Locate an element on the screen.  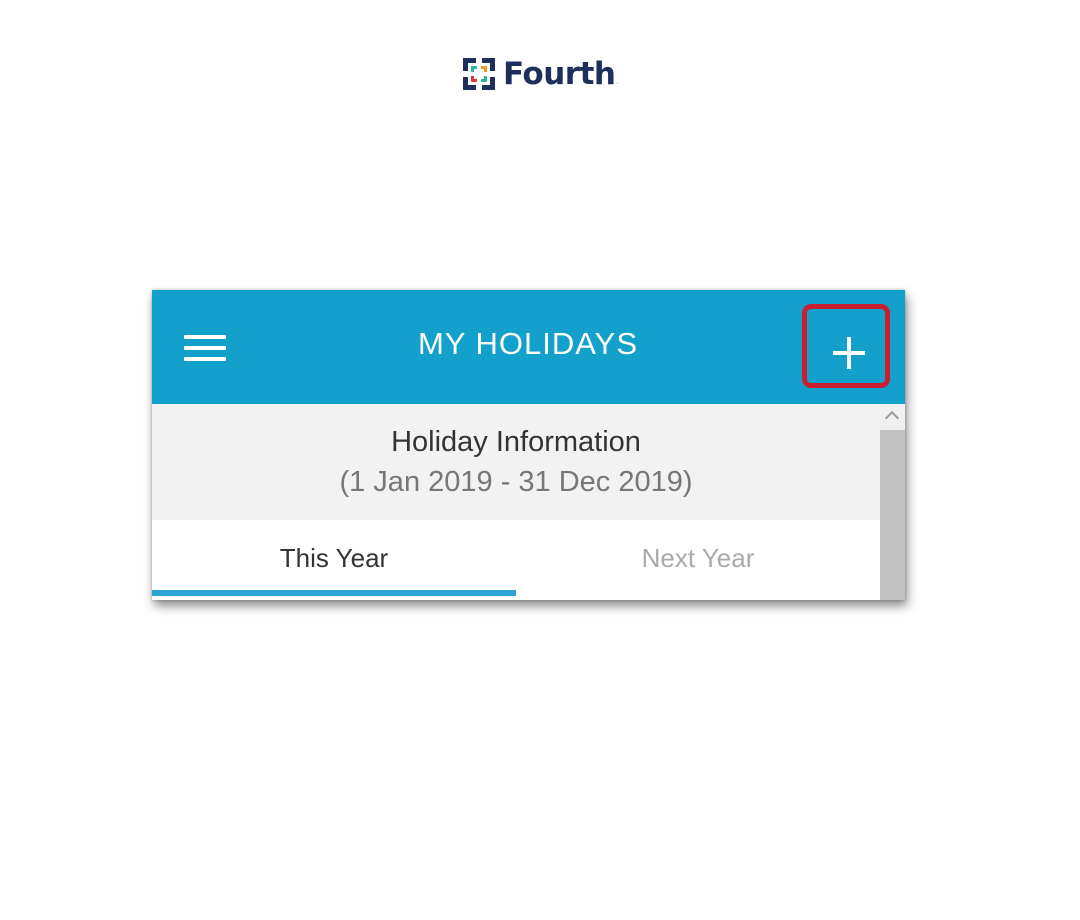
holiday-info-title: Holiday Information is located at coordinates (516, 442).